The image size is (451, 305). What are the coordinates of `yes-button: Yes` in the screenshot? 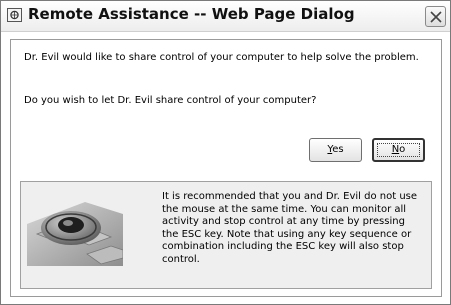 It's located at (335, 150).